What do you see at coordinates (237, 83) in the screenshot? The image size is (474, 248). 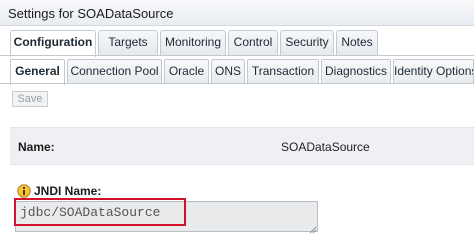 I see `secondary-tab-divider` at bounding box center [237, 83].